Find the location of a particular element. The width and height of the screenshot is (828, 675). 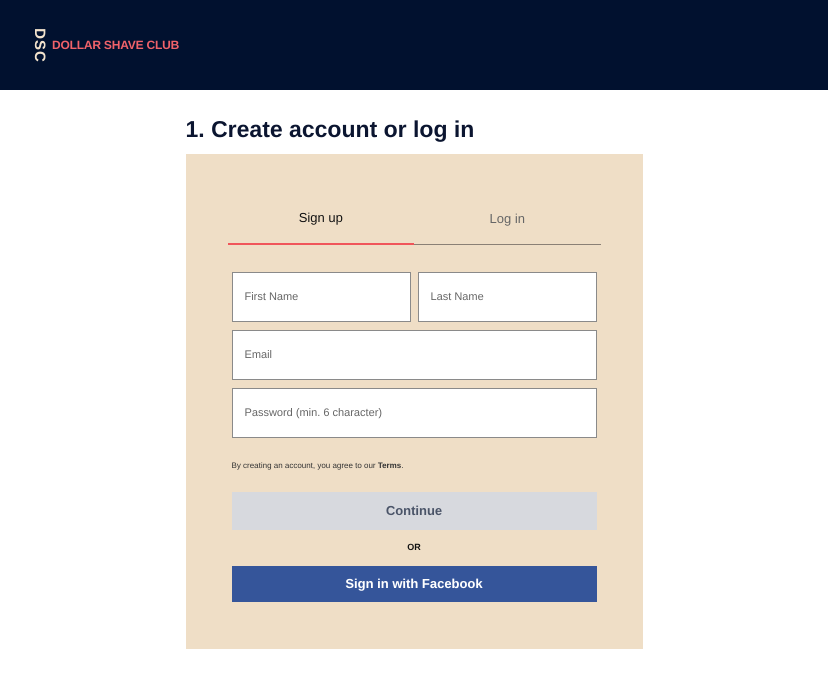

logo-text: DOLLAR SHAVE CLUB is located at coordinates (116, 45).